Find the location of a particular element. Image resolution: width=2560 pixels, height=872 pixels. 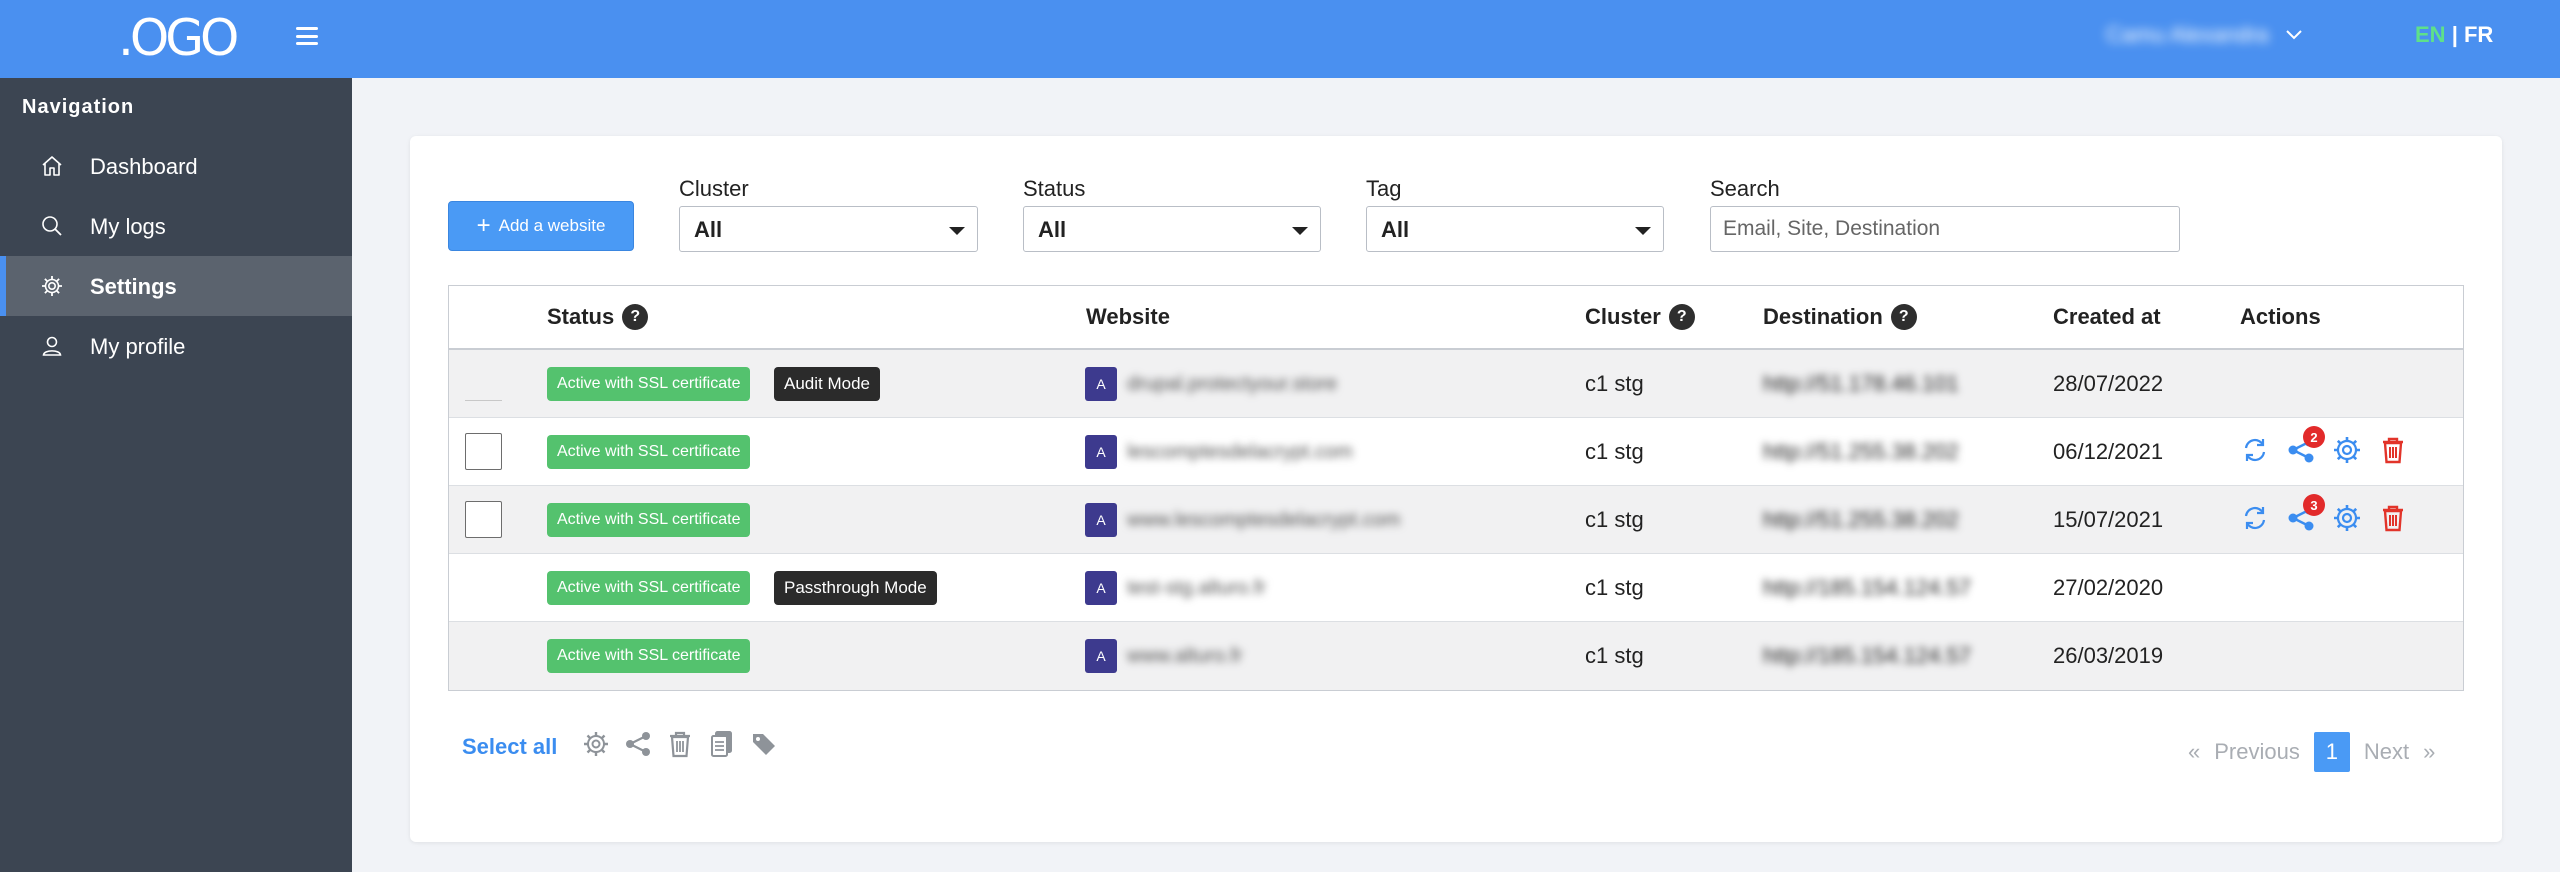

website-name: test-stg.alturo.fr is located at coordinates (1196, 587).